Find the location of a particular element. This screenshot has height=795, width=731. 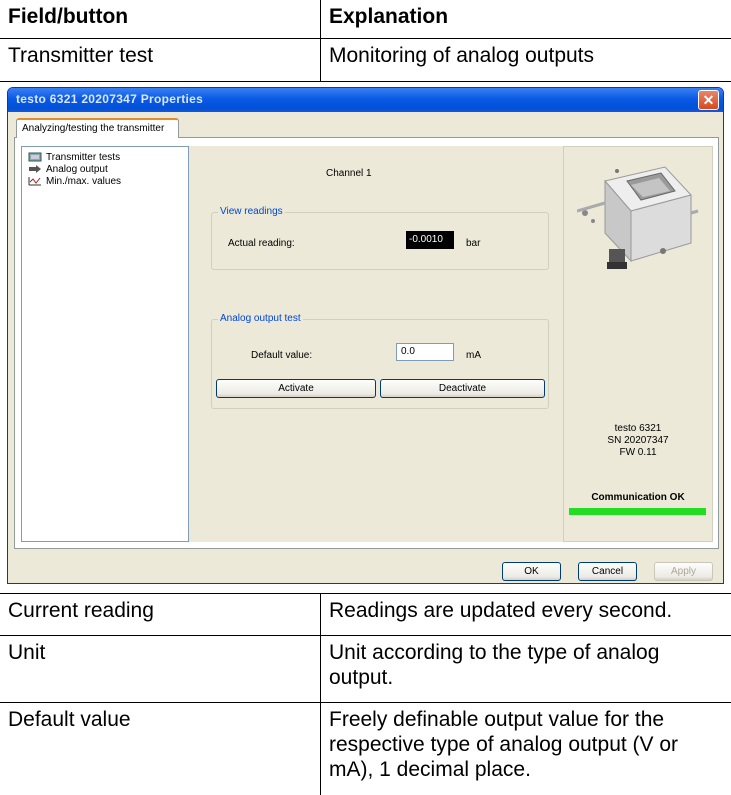

field-cell: Current reading is located at coordinates (160, 614).